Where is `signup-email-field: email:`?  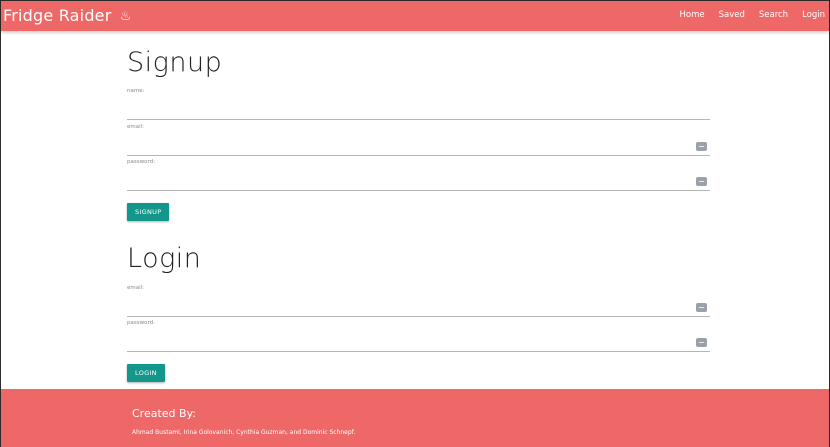
signup-email-field: email: is located at coordinates (418, 140).